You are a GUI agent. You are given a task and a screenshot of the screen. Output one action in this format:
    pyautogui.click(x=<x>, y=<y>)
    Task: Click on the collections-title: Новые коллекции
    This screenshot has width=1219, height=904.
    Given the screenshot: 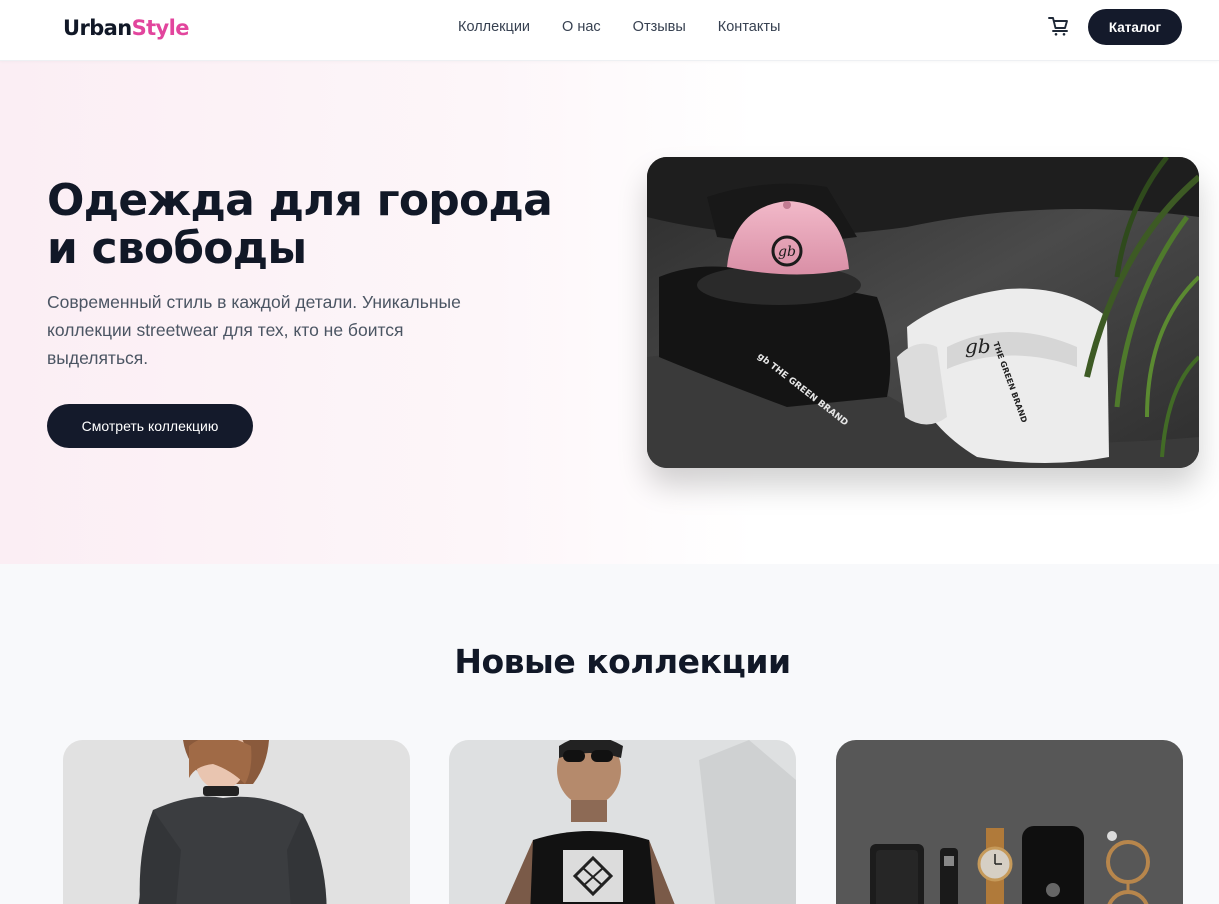 What is the action you would take?
    pyautogui.click(x=622, y=661)
    